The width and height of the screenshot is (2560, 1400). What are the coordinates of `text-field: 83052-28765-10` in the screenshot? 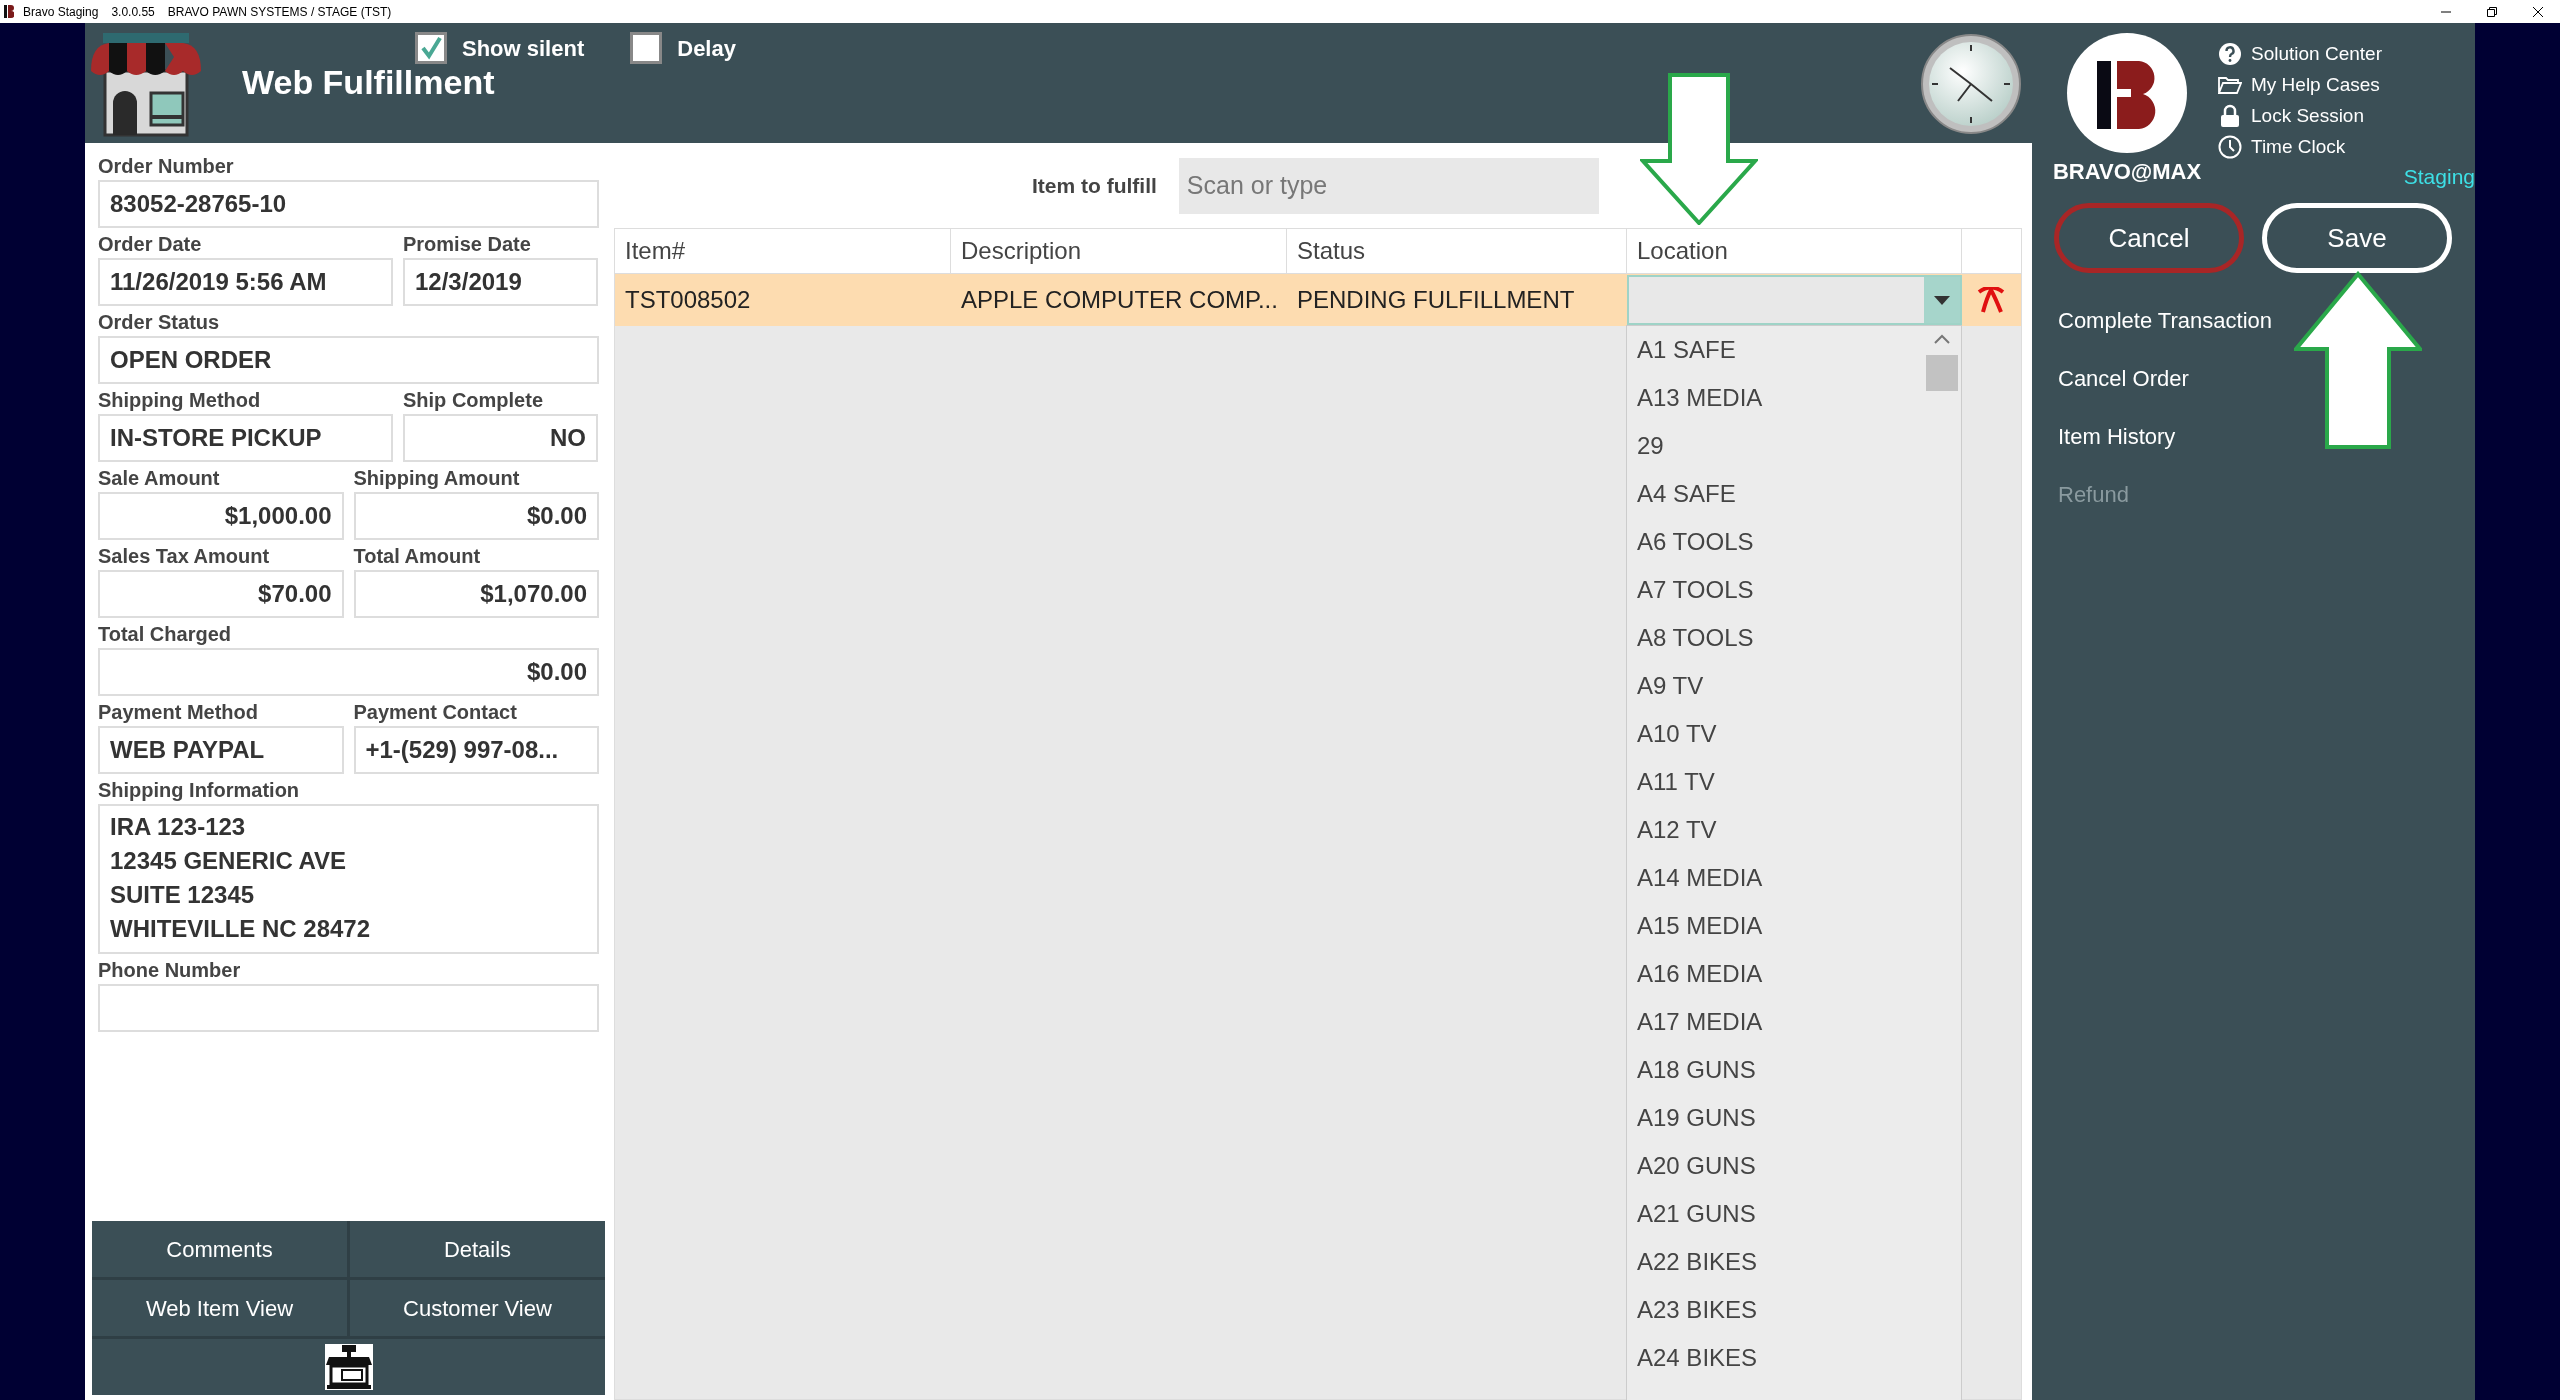 It's located at (348, 204).